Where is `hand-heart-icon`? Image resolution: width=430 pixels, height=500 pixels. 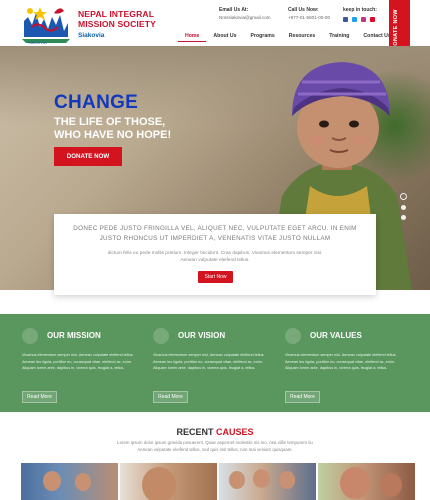
hand-heart-icon is located at coordinates (30, 336).